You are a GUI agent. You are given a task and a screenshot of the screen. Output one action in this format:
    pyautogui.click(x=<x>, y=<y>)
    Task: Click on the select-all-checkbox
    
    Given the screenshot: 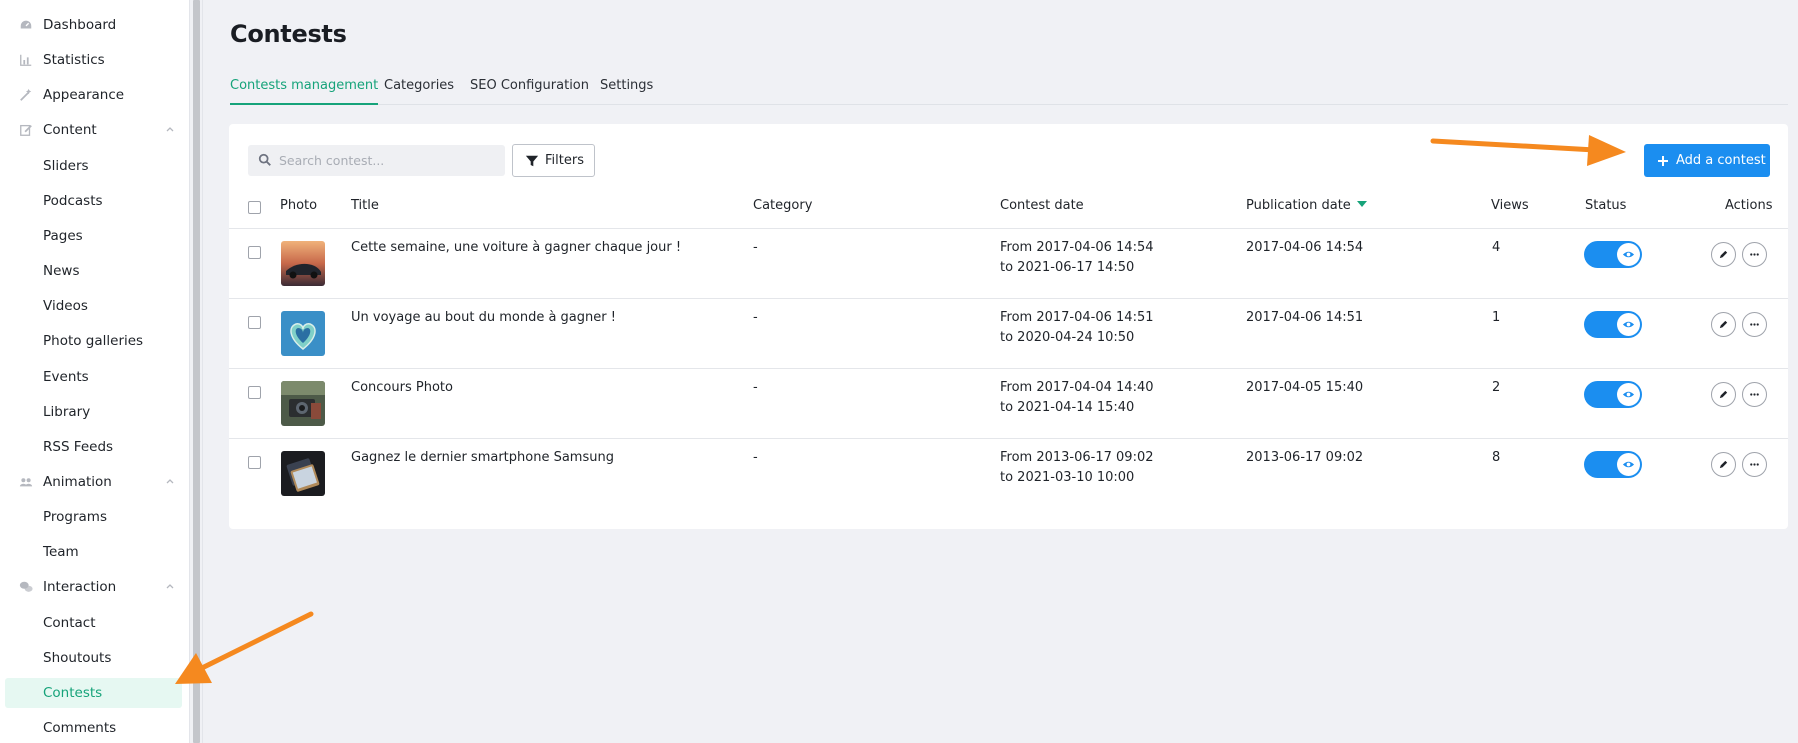 What is the action you would take?
    pyautogui.click(x=254, y=207)
    